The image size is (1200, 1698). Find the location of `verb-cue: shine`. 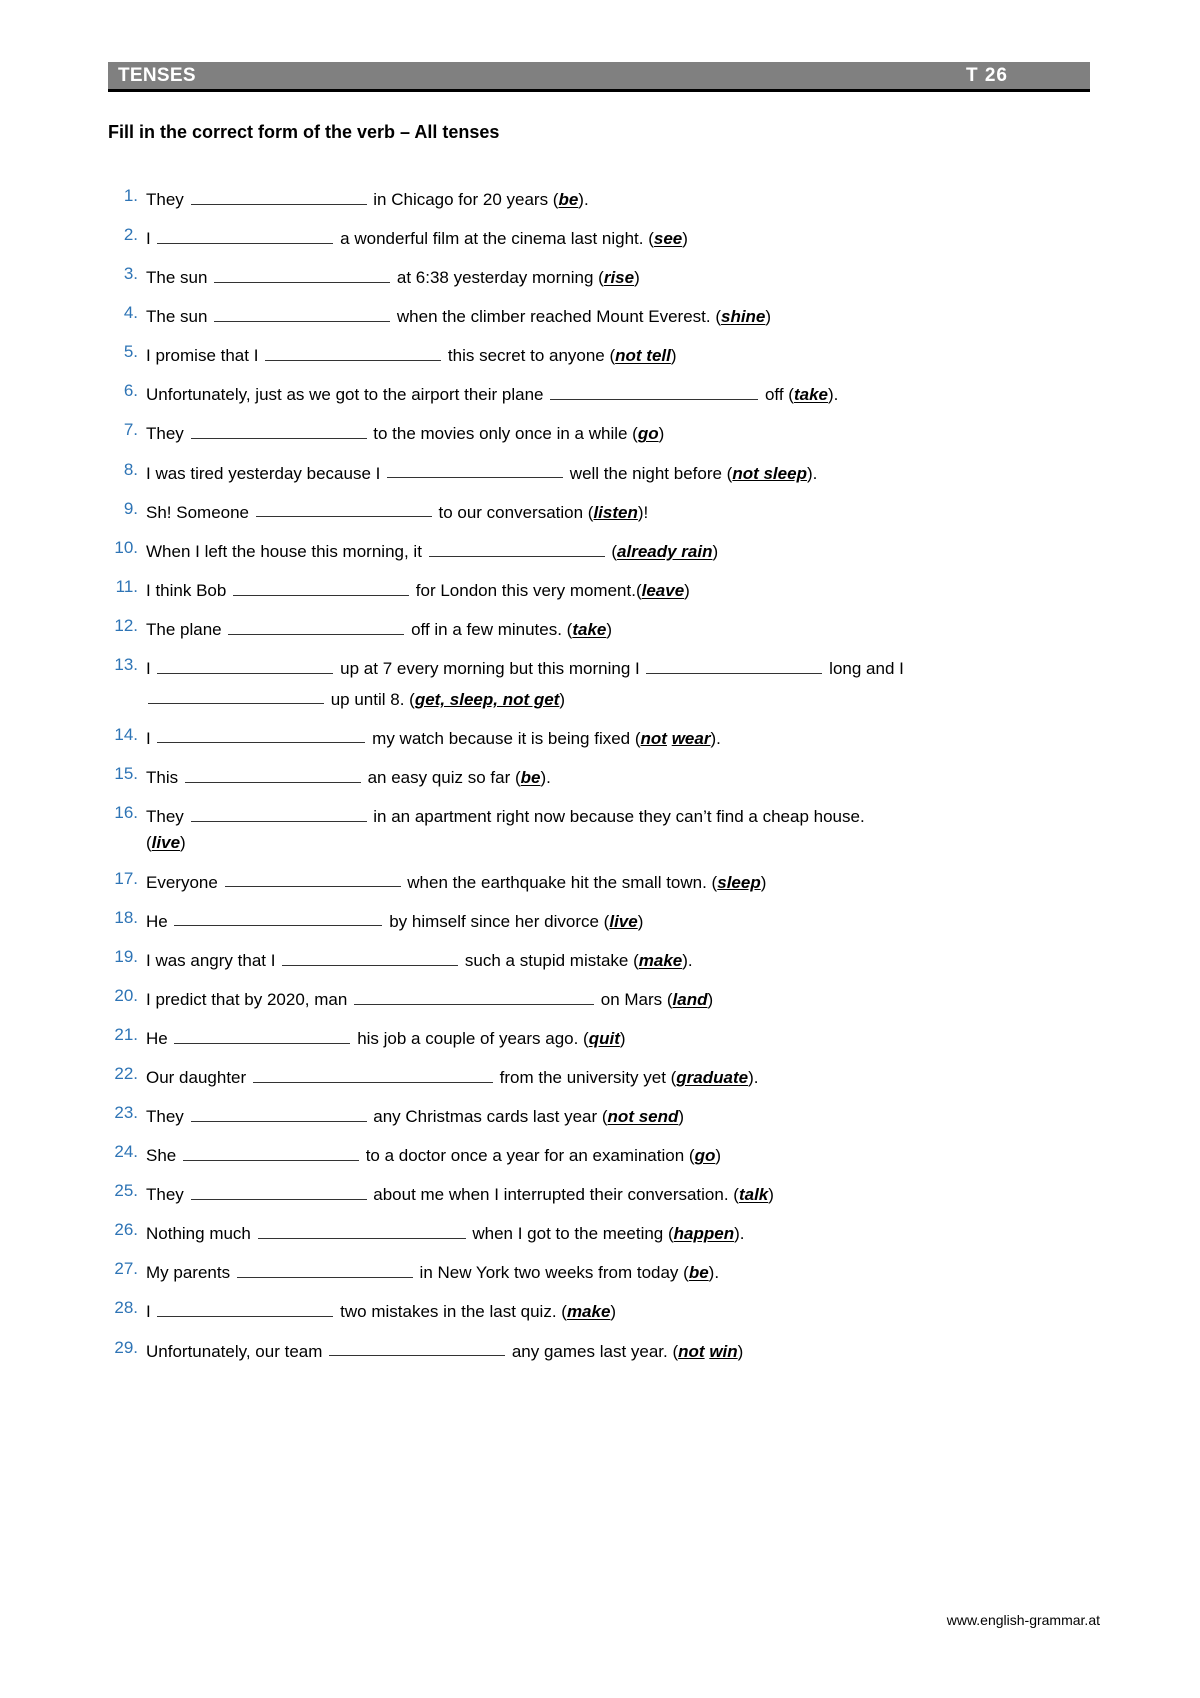

verb-cue: shine is located at coordinates (743, 317).